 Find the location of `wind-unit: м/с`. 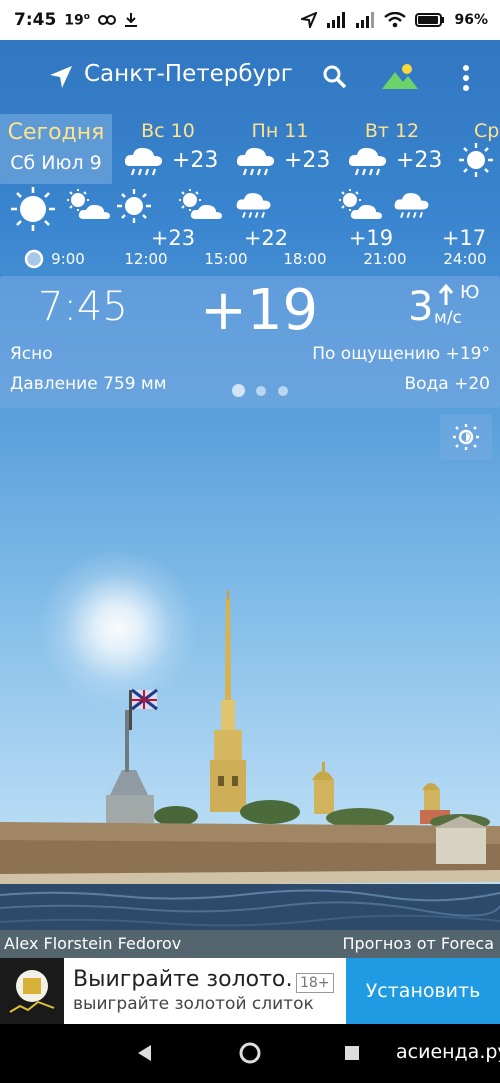

wind-unit: м/с is located at coordinates (448, 318).